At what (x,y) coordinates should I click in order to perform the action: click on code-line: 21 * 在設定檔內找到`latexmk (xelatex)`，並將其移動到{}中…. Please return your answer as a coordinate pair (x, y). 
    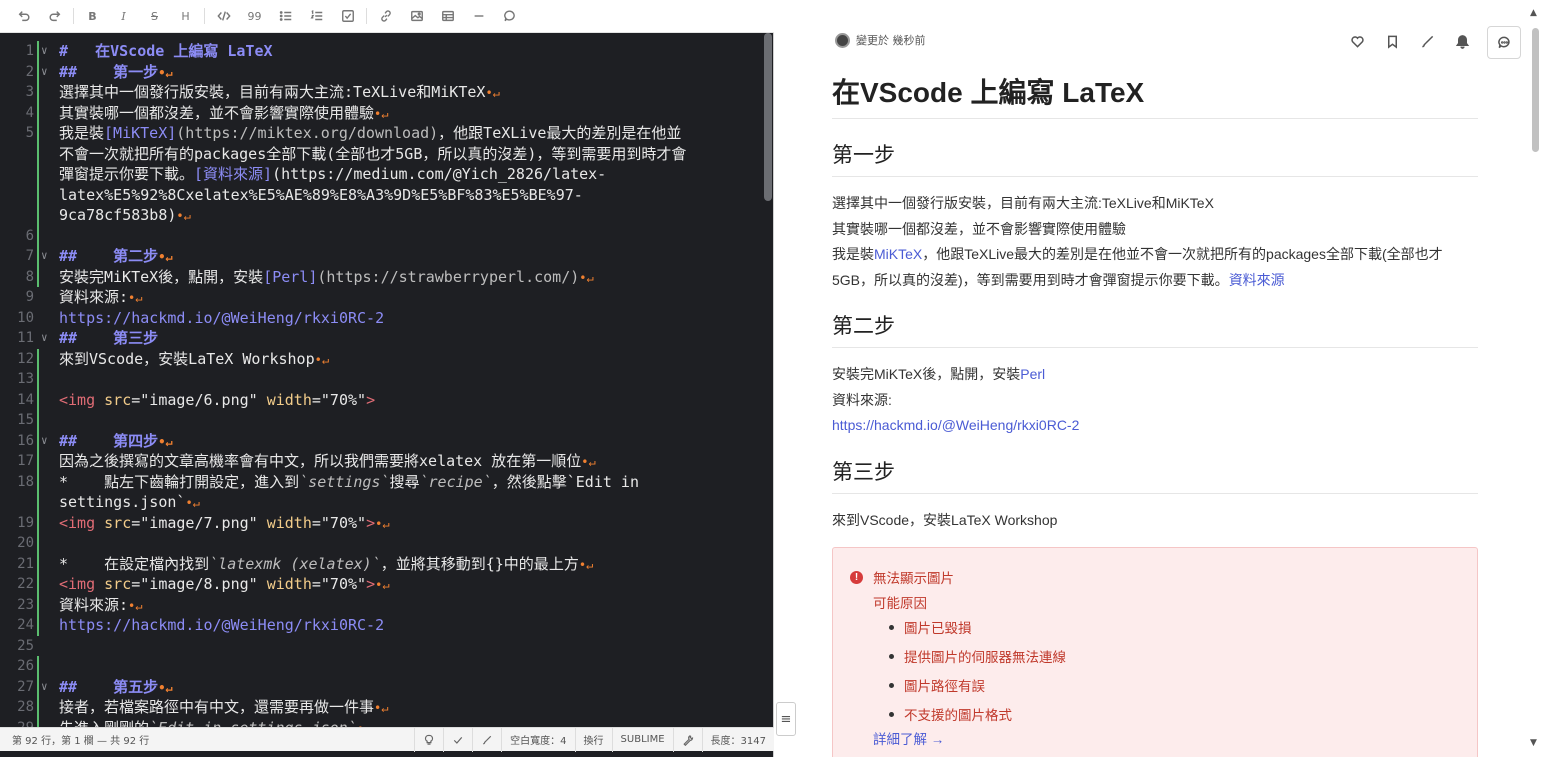
    Looking at the image, I should click on (387, 564).